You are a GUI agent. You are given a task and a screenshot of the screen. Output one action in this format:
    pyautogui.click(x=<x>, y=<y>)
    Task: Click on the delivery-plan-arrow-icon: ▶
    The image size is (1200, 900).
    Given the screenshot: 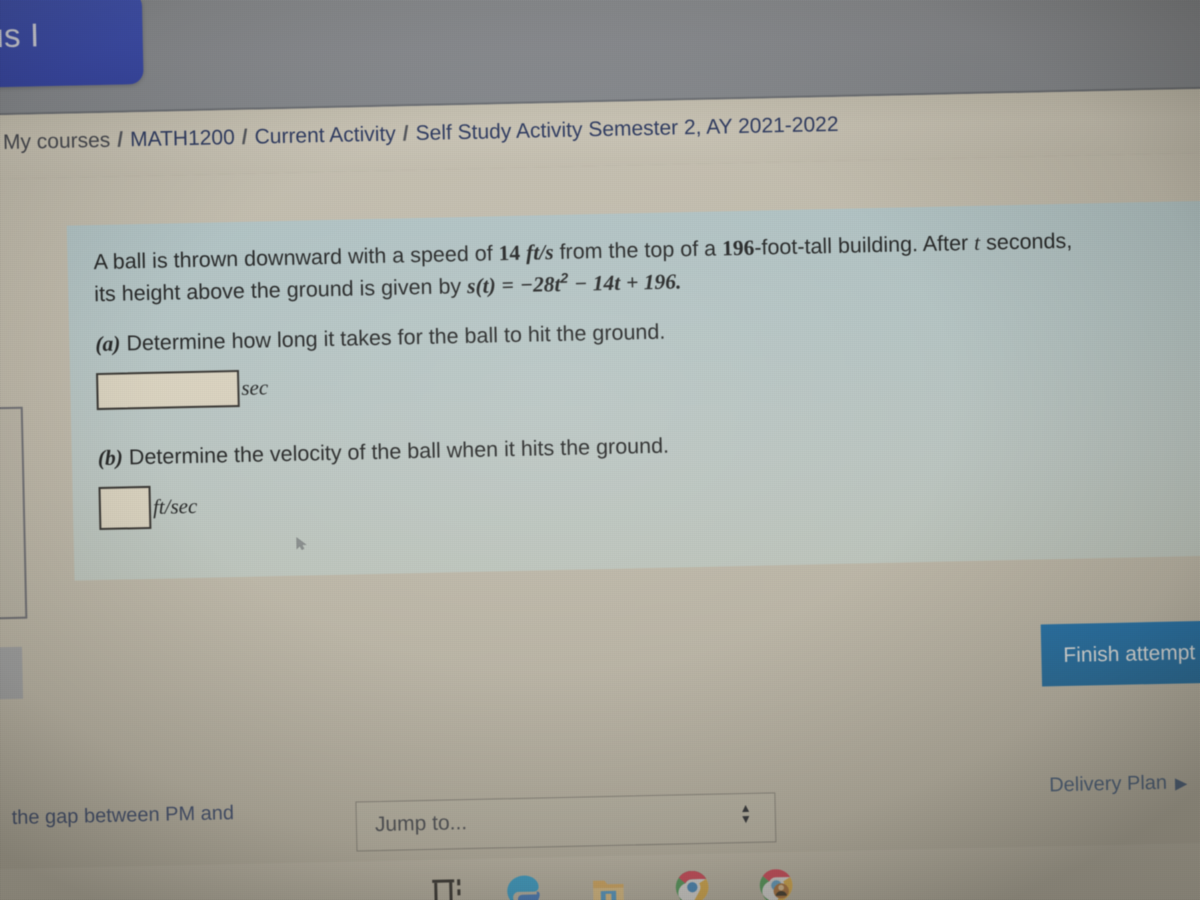 What is the action you would take?
    pyautogui.click(x=1181, y=784)
    